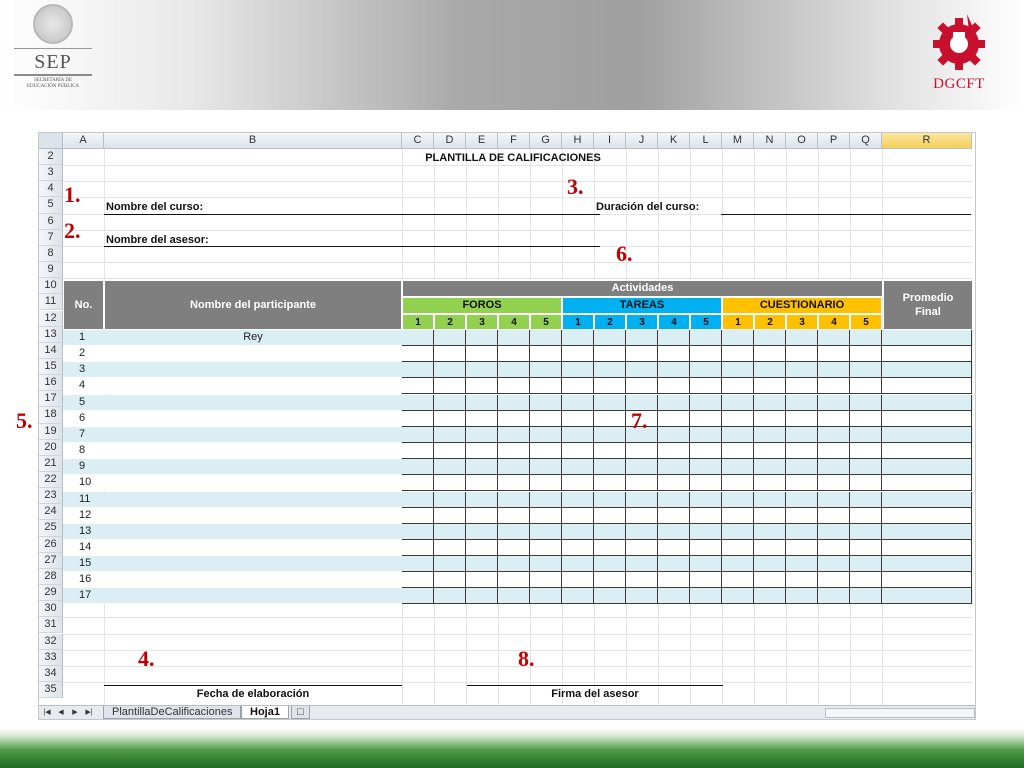 This screenshot has height=768, width=1024. Describe the element at coordinates (900, 713) in the screenshot. I see `horizontal-scrollbar` at that location.